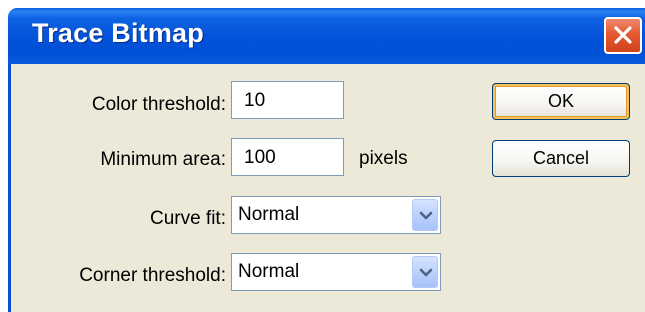  I want to click on ok-button: OK, so click(561, 101).